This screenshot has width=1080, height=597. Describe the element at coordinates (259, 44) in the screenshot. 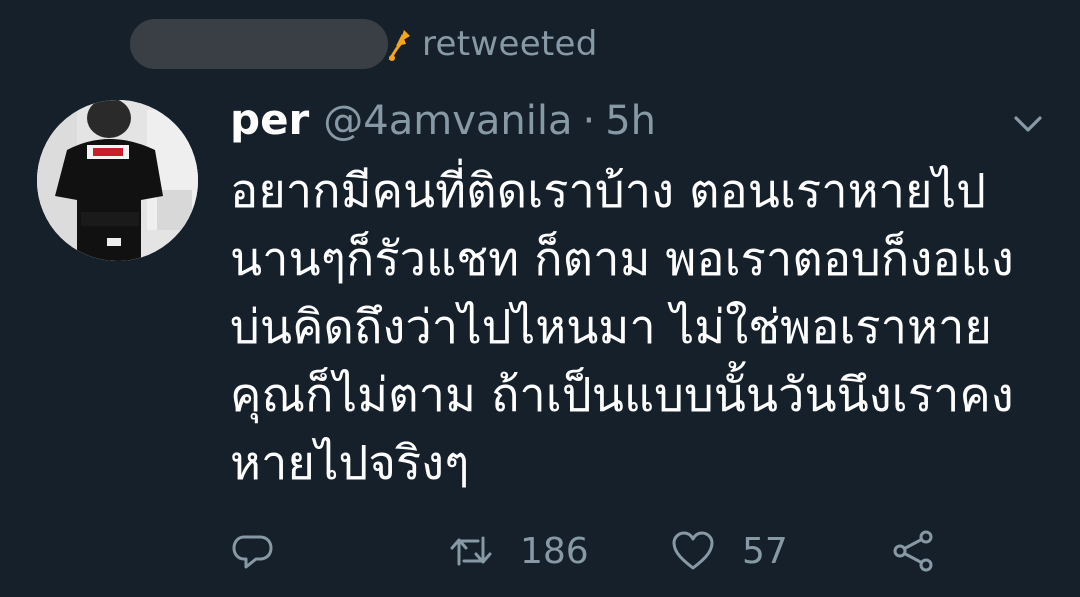

I see `redacted-retweeter-name` at that location.